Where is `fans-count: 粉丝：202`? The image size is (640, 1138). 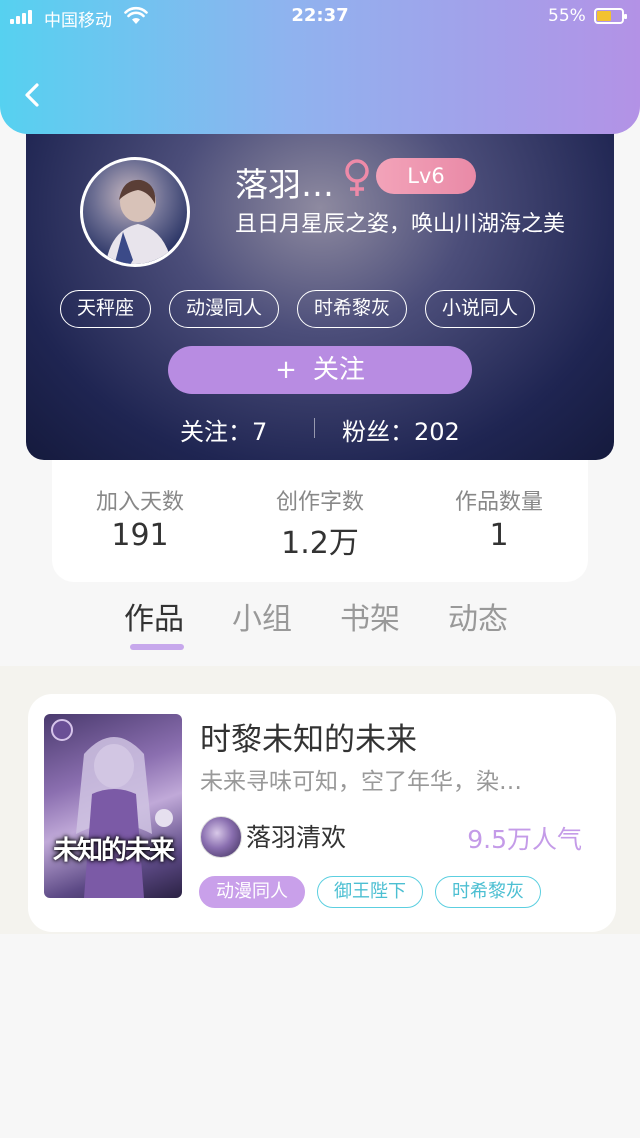
fans-count: 粉丝：202 is located at coordinates (401, 429).